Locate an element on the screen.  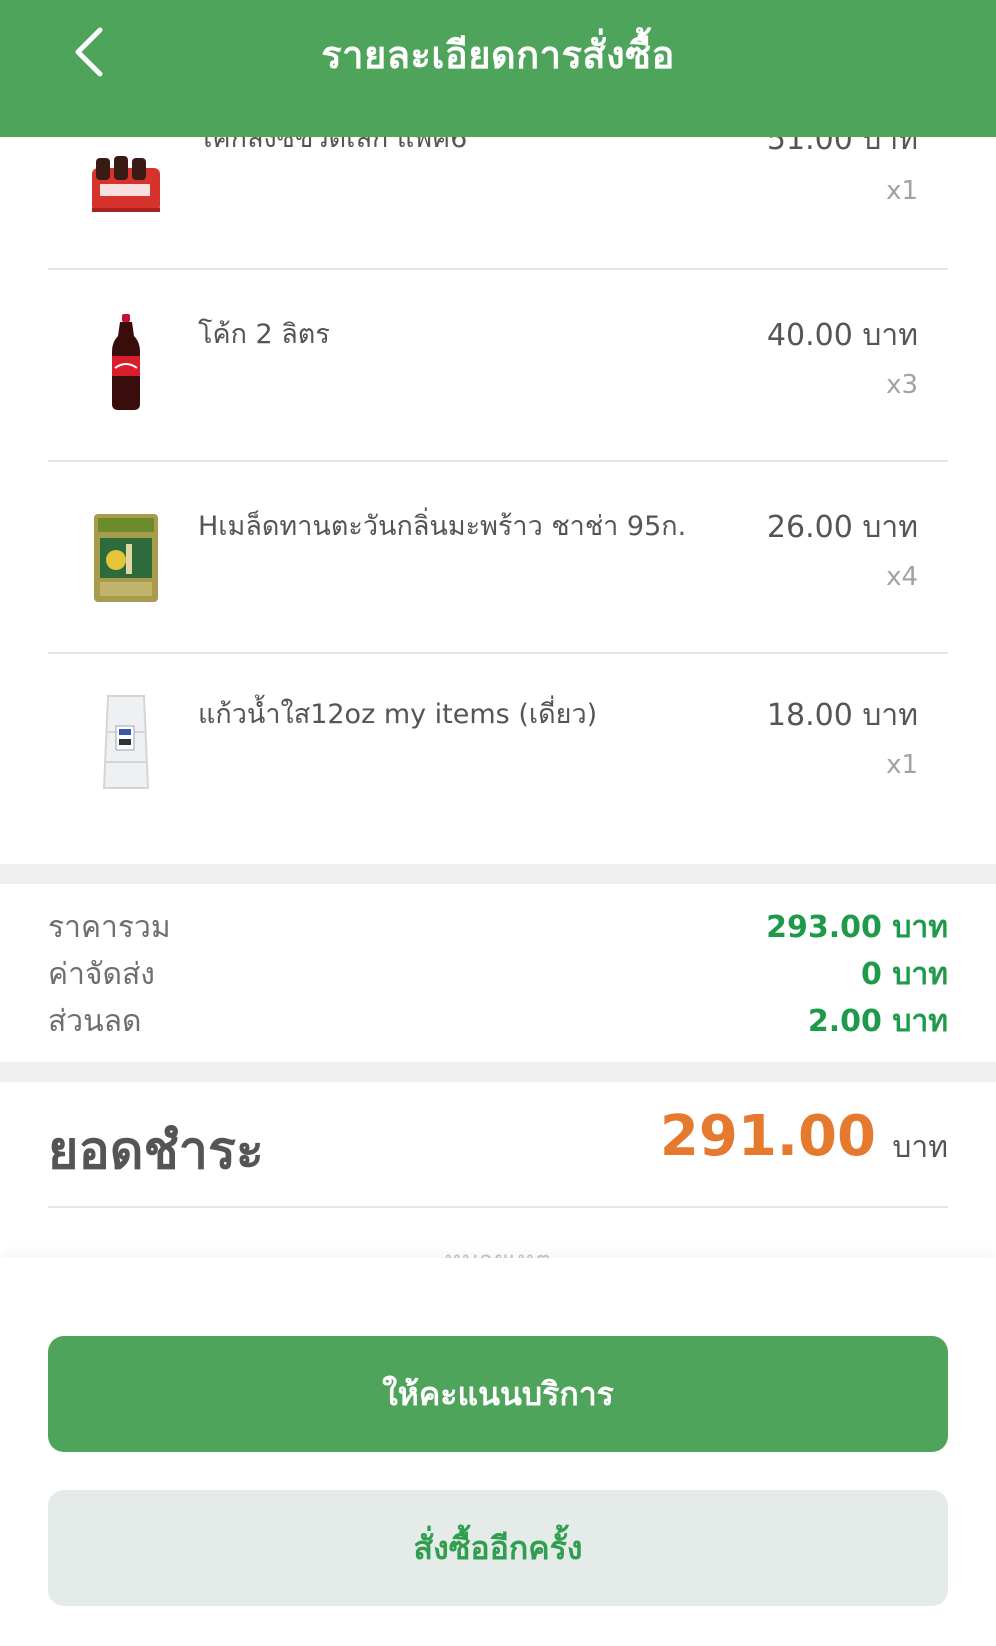
total-unit: บาท is located at coordinates (920, 1147).